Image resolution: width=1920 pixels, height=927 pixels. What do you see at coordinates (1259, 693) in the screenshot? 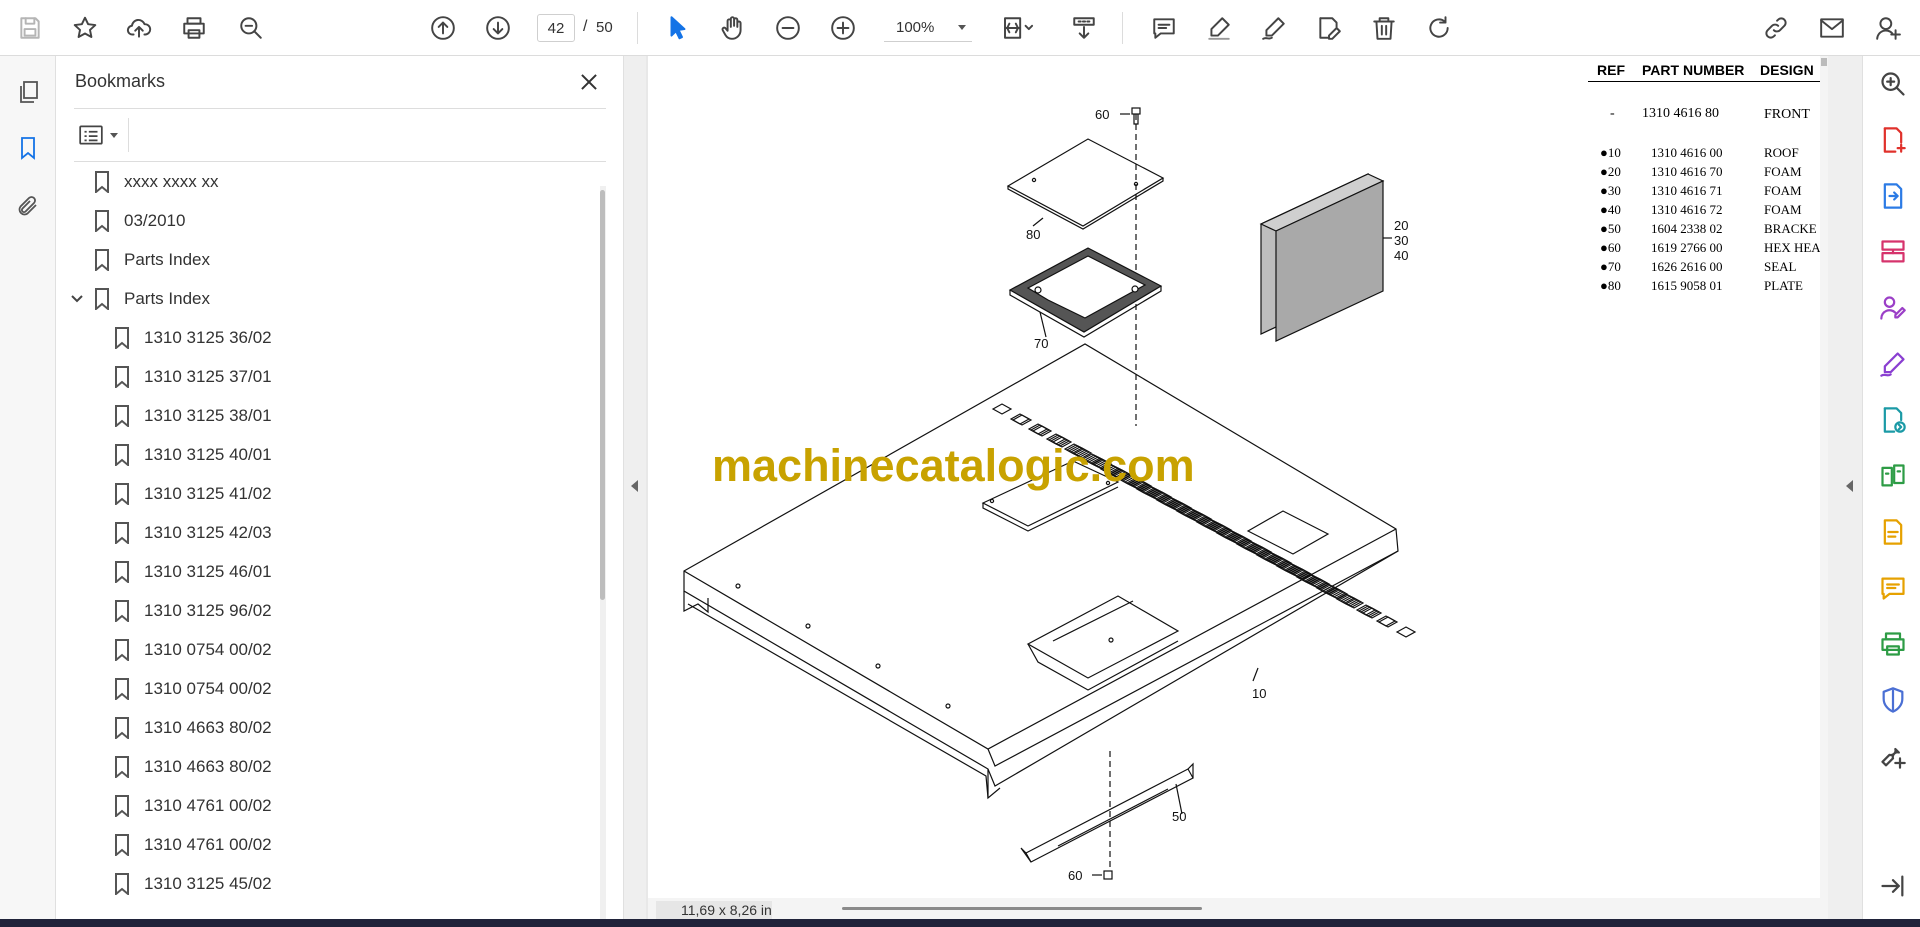
I see `callout-10: 10` at bounding box center [1259, 693].